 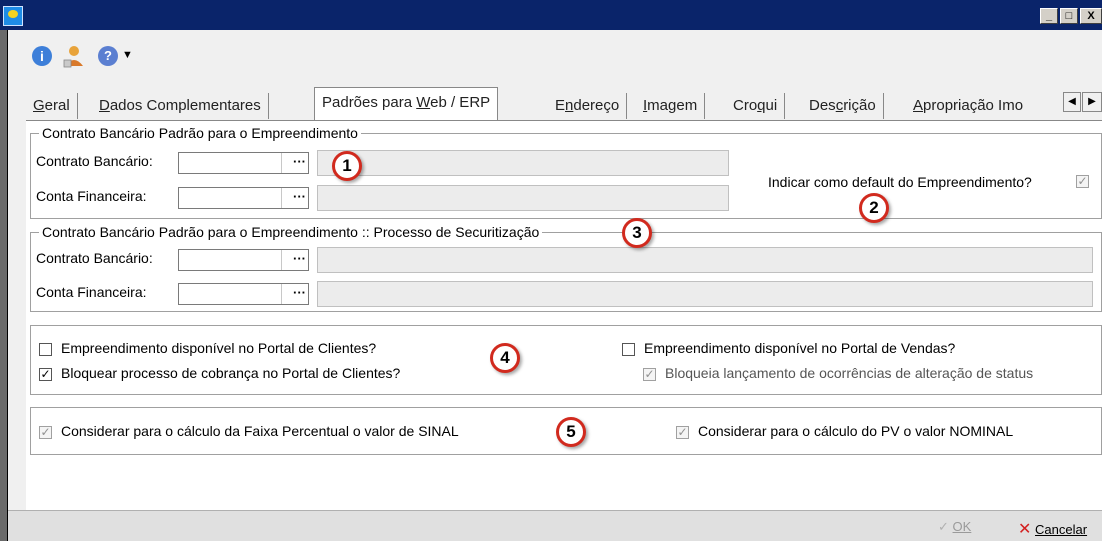 I want to click on title-bar: _ □ X, so click(x=551, y=15).